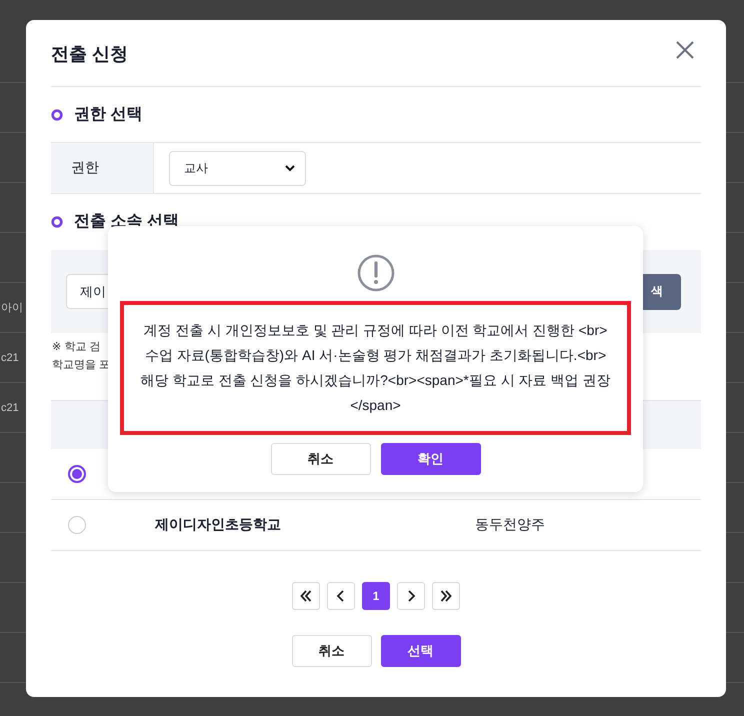 The image size is (744, 716). What do you see at coordinates (218, 525) in the screenshot?
I see `table-cell-text: 제이디자인초등학교` at bounding box center [218, 525].